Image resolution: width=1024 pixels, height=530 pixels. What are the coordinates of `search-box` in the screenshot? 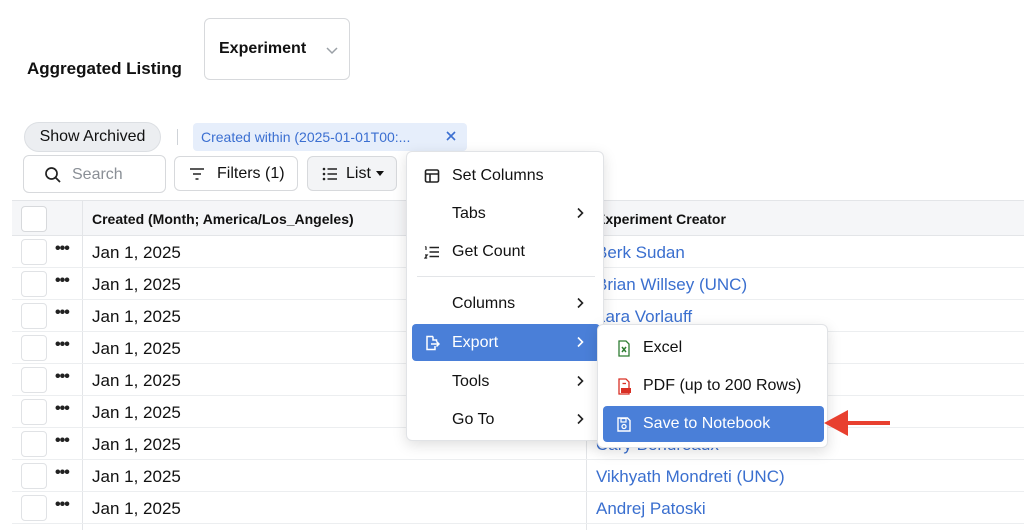 It's located at (94, 174).